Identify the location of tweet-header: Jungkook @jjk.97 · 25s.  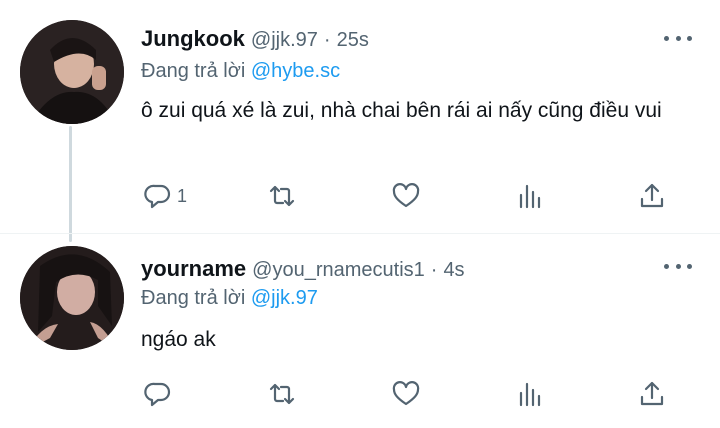
(255, 39).